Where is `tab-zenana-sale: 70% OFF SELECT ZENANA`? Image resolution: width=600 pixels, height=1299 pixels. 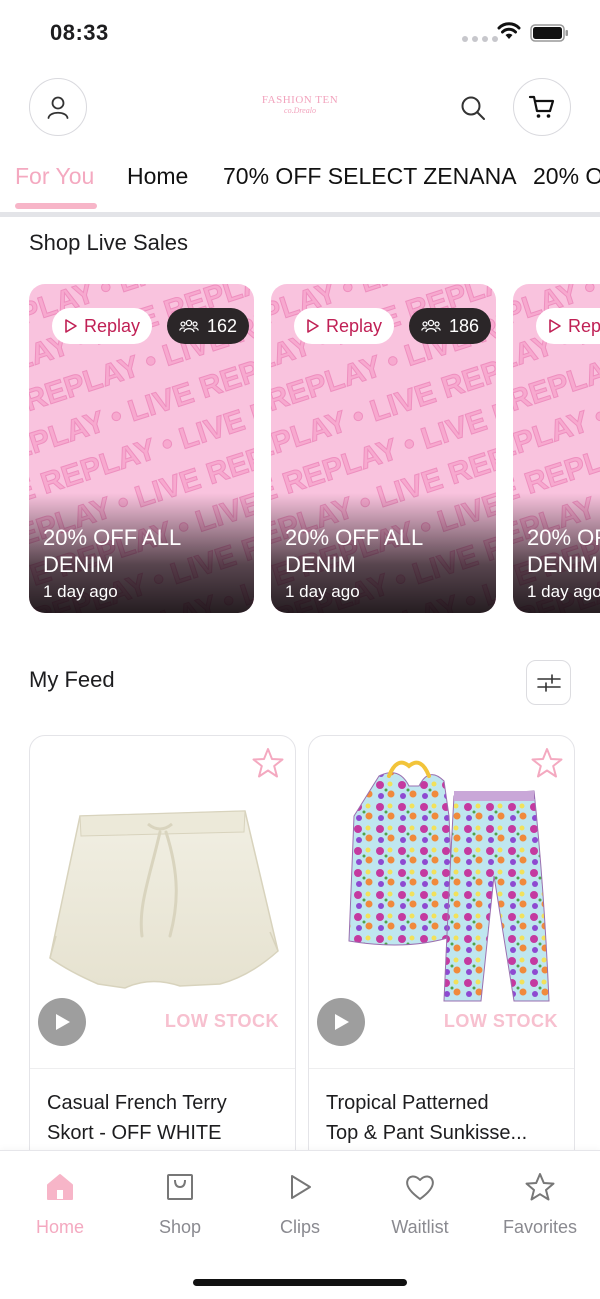 tab-zenana-sale: 70% OFF SELECT ZENANA is located at coordinates (370, 176).